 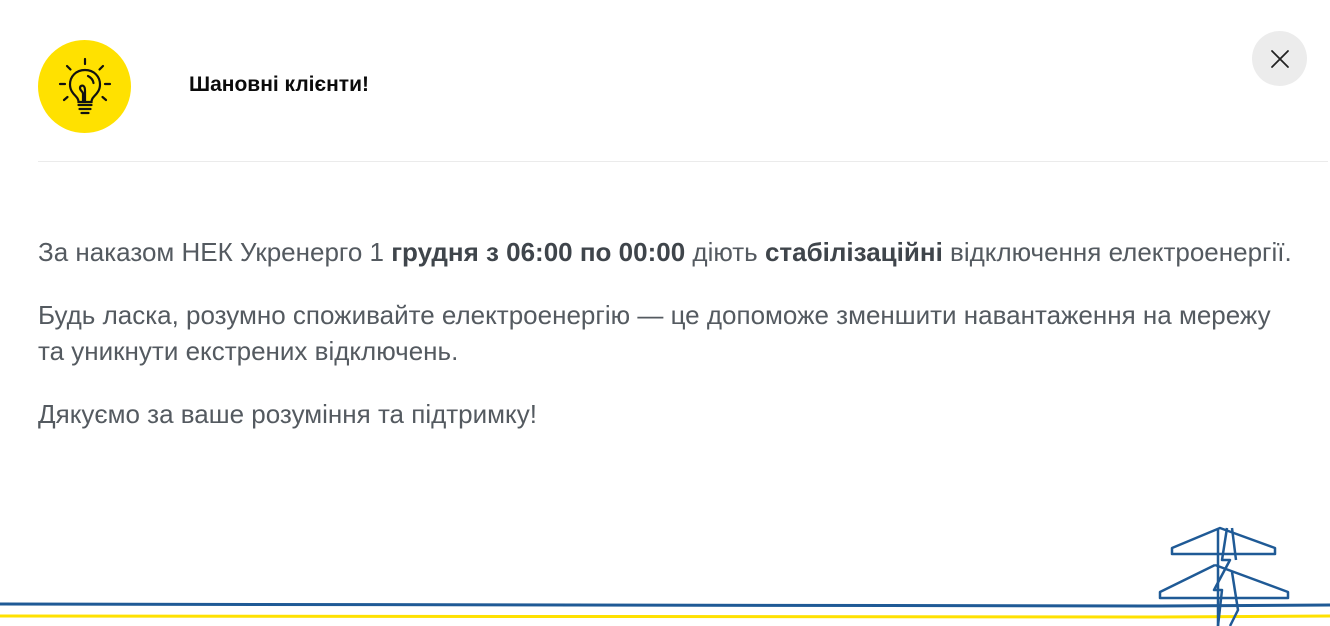 I want to click on header-divider, so click(x=683, y=161).